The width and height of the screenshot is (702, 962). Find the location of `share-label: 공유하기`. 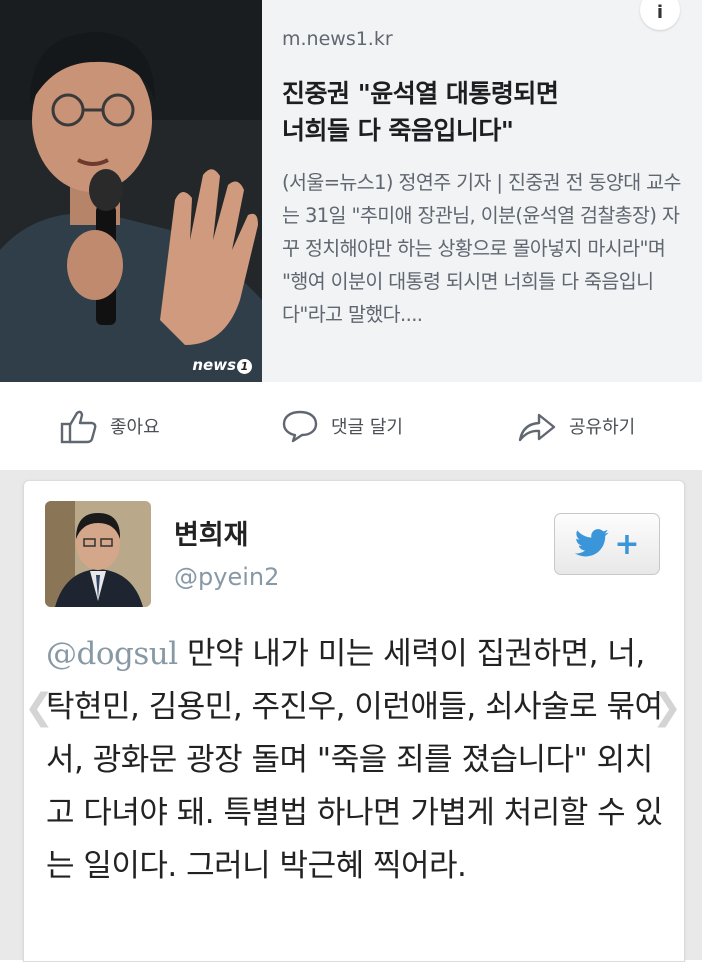

share-label: 공유하기 is located at coordinates (602, 427).